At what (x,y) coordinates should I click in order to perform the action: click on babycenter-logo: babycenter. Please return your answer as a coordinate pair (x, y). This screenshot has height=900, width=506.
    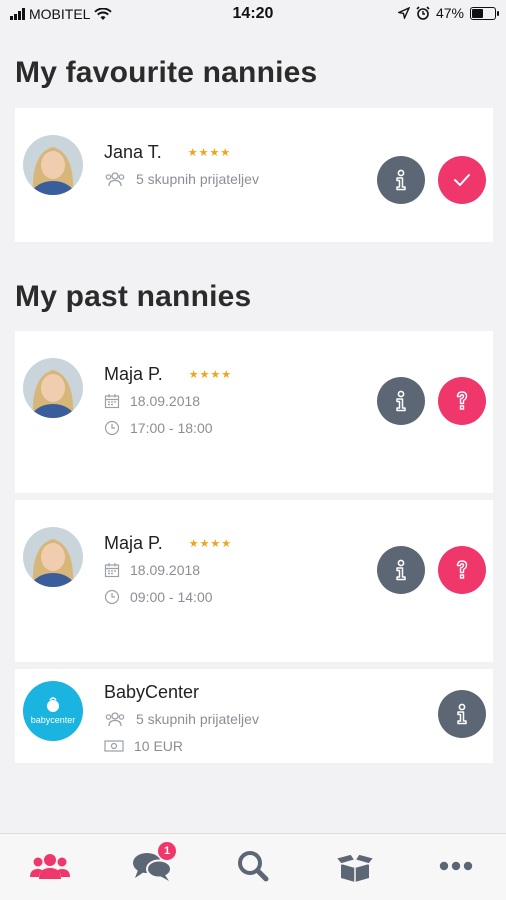
    Looking at the image, I should click on (53, 711).